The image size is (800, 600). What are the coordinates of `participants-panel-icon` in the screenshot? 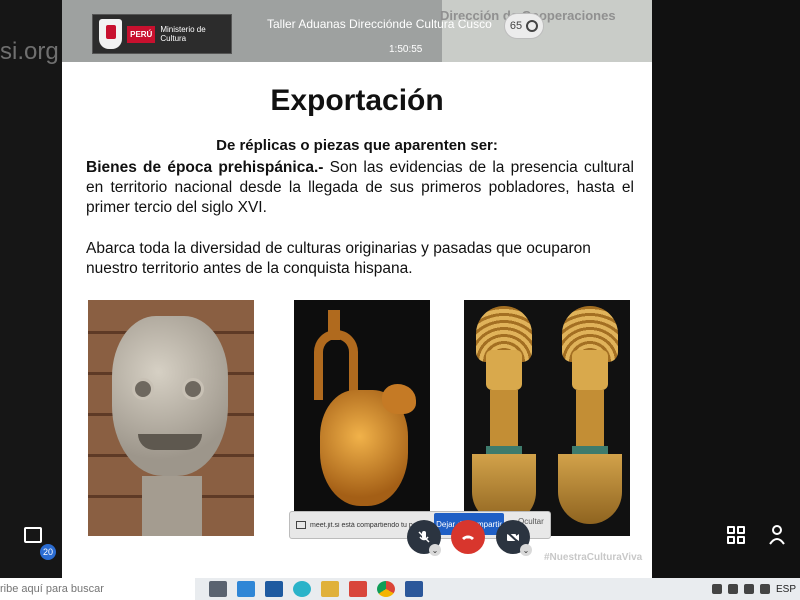 It's located at (777, 535).